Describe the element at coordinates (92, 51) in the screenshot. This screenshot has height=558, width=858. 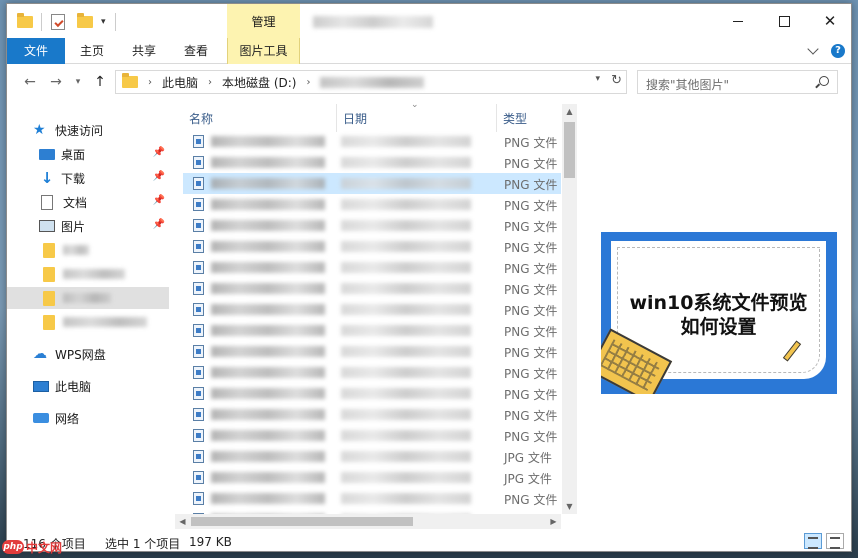
I see `tab-home: 主页` at that location.